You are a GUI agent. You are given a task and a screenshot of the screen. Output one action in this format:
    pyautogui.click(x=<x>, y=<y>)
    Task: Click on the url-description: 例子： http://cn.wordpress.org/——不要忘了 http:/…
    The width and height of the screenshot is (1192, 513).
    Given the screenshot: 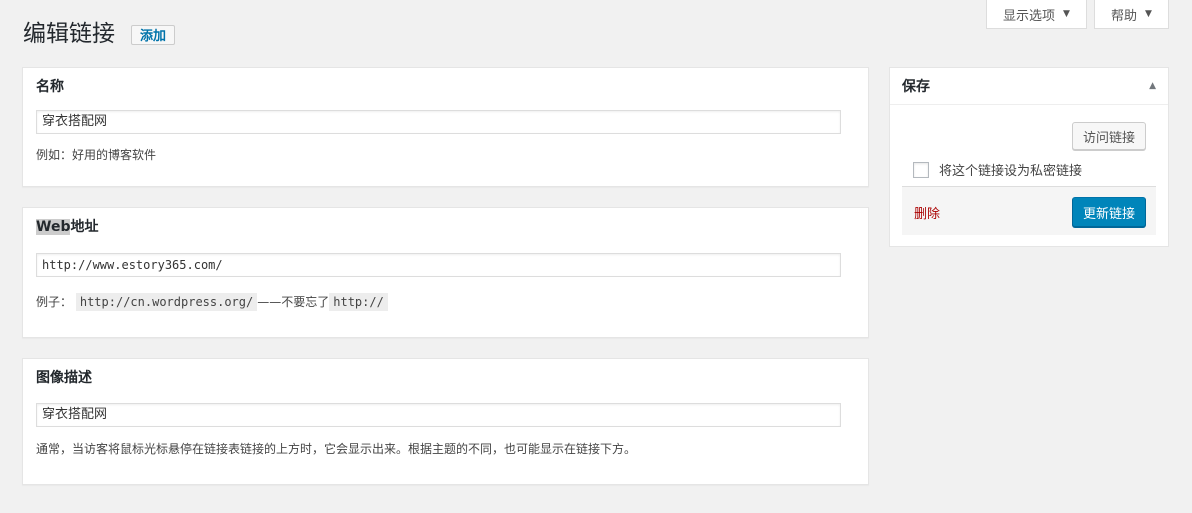 What is the action you would take?
    pyautogui.click(x=212, y=302)
    